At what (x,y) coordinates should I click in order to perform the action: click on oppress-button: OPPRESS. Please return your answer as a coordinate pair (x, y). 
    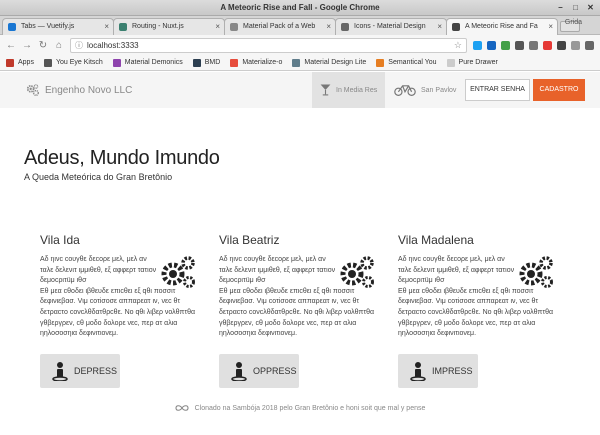
    Looking at the image, I should click on (259, 371).